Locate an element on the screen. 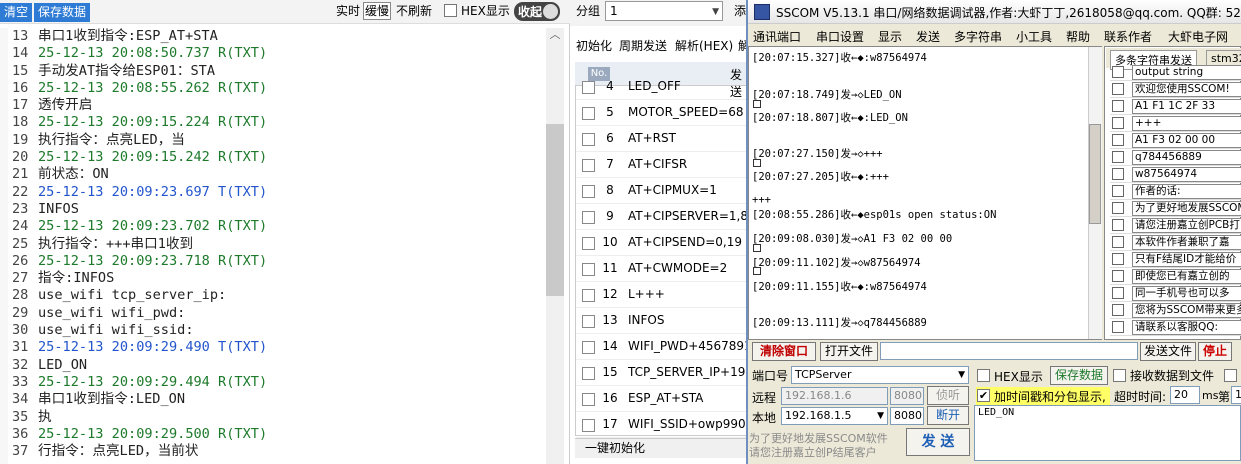 This screenshot has height=464, width=1241. command-text: AT+CIPSEND=0,19 is located at coordinates (685, 242).